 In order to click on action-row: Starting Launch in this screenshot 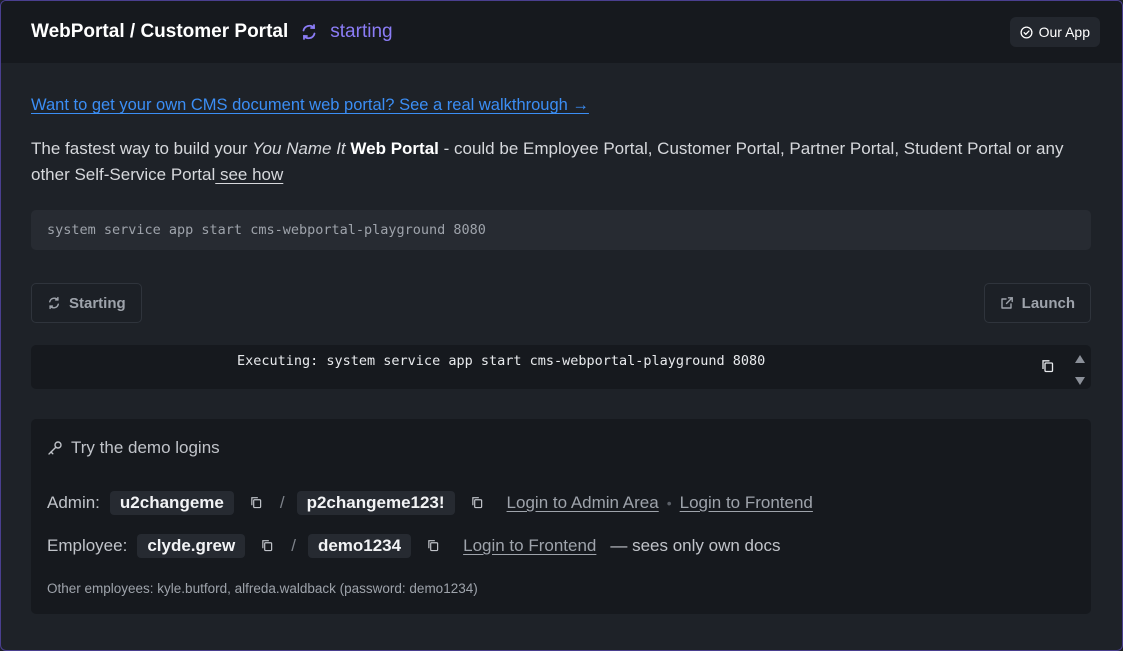, I will do `click(561, 303)`.